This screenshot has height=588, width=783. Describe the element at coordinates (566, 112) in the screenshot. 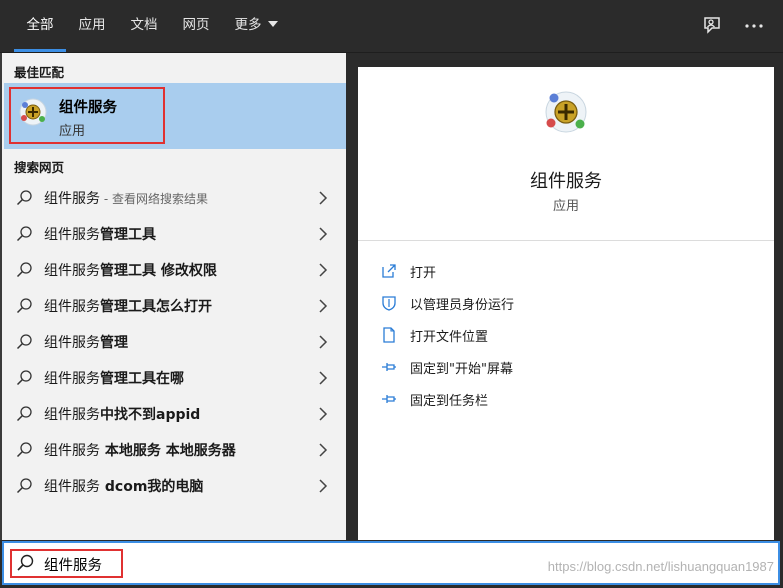

I see `component-services-large-icon` at that location.